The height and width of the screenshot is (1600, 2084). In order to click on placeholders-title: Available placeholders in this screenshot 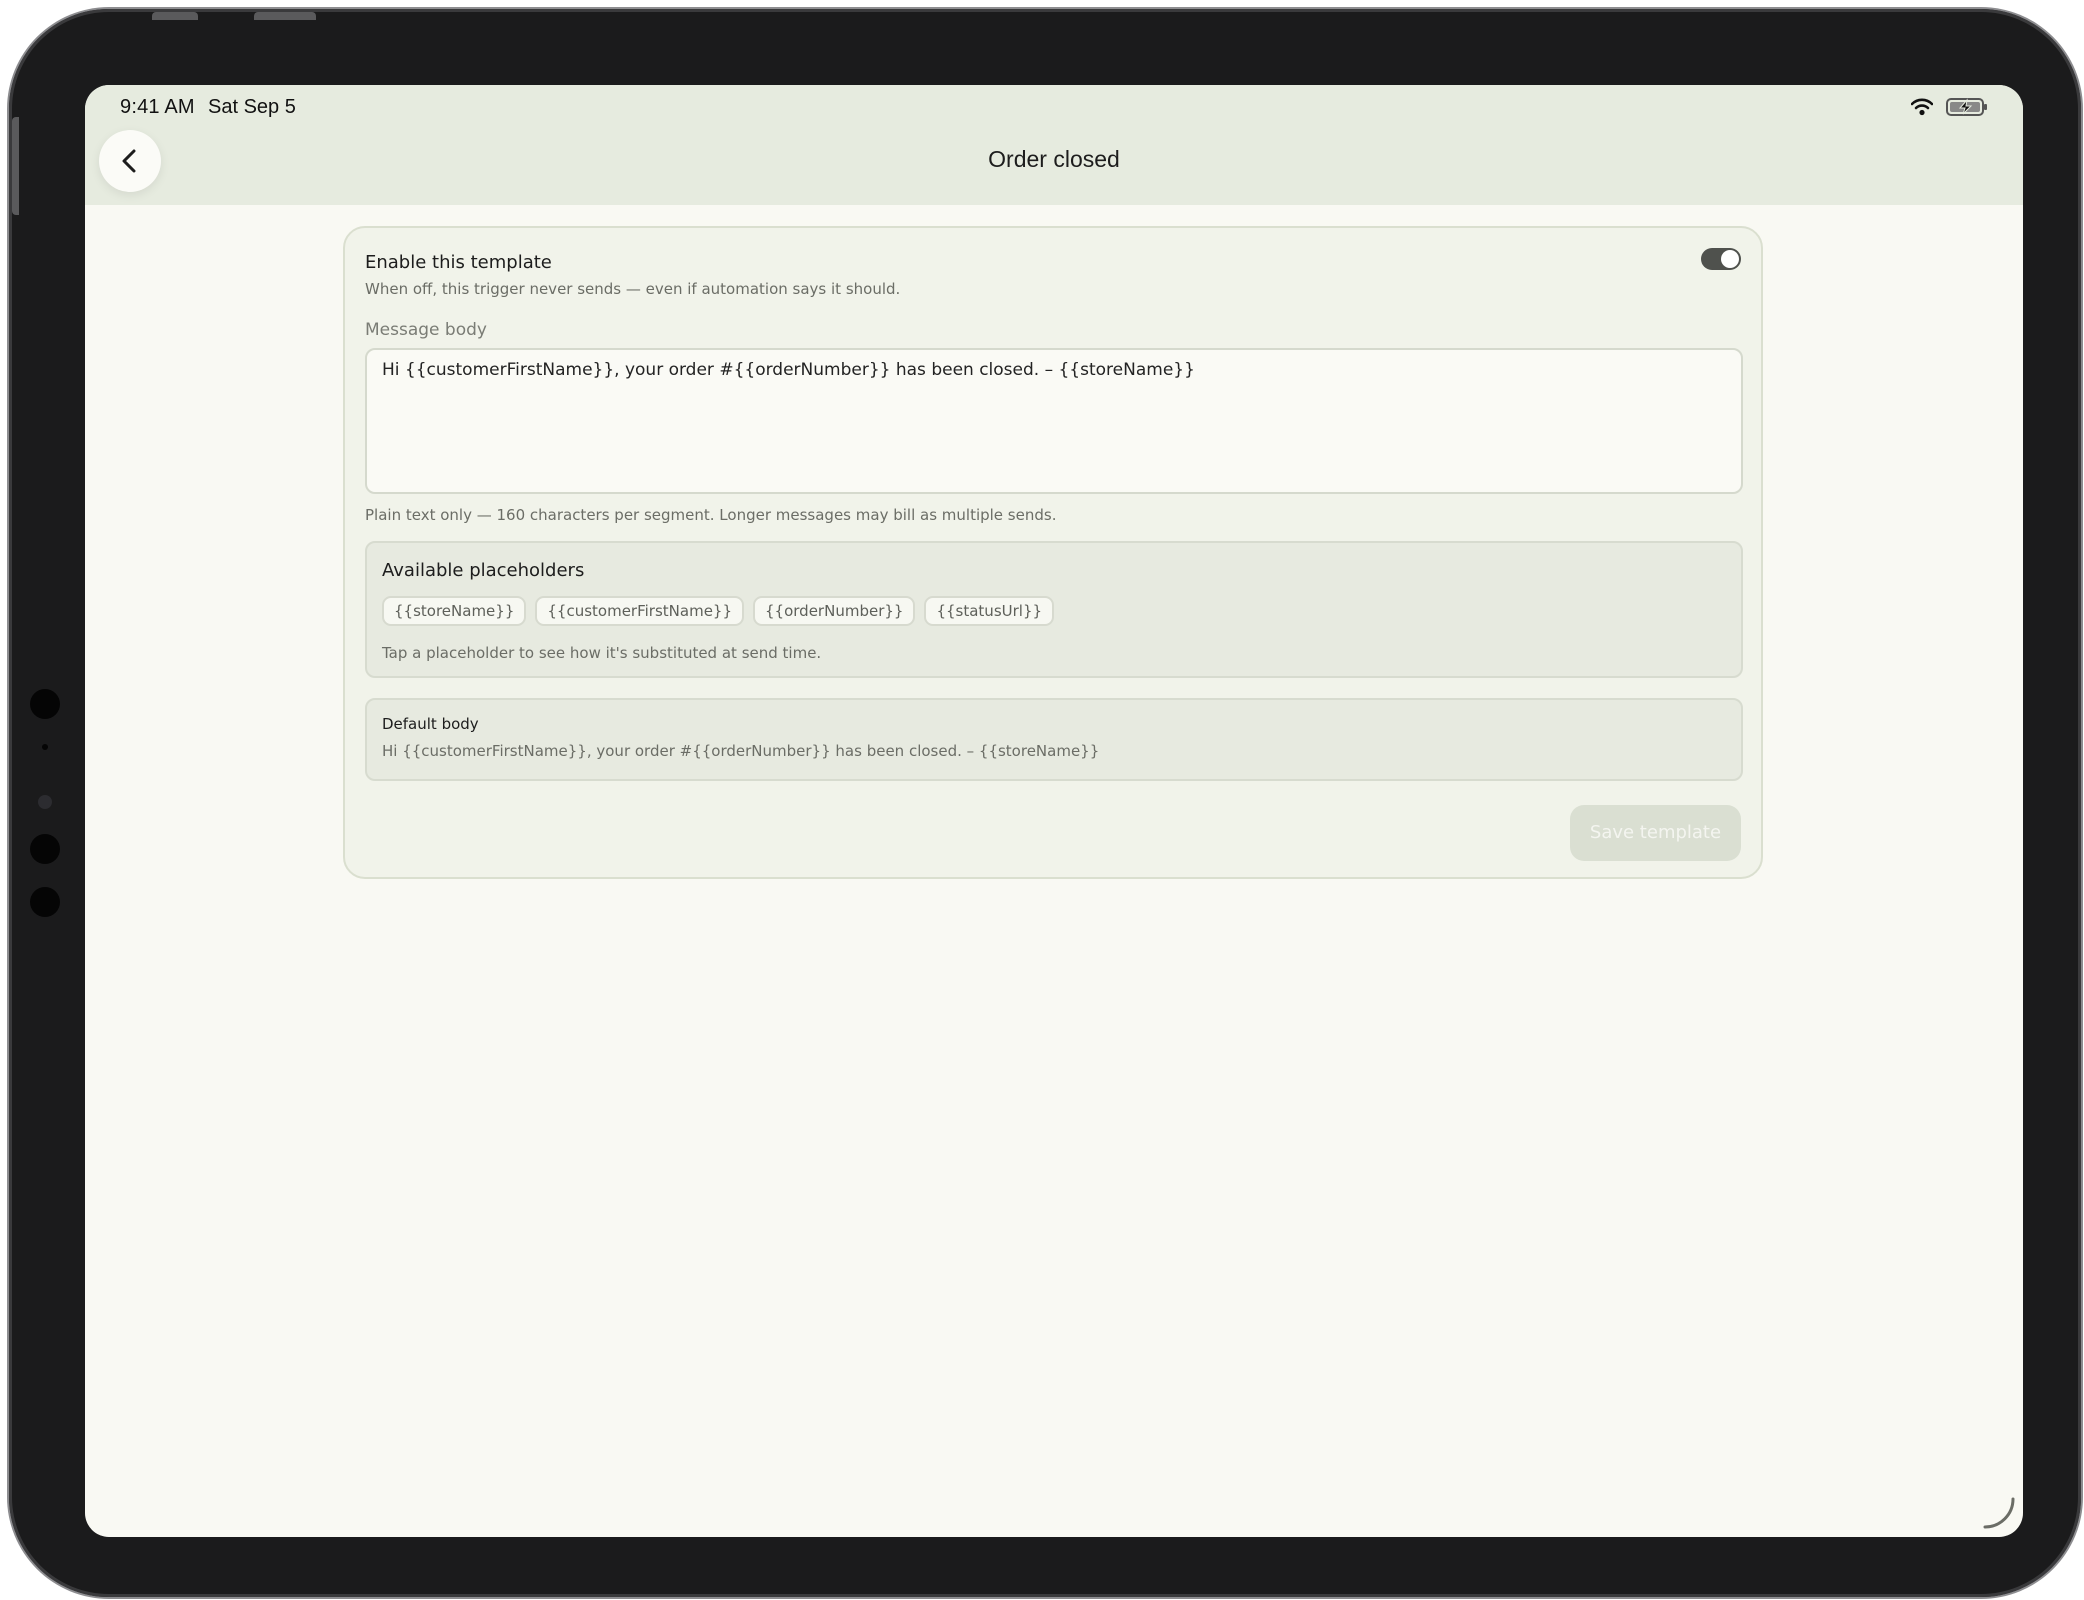, I will do `click(483, 570)`.